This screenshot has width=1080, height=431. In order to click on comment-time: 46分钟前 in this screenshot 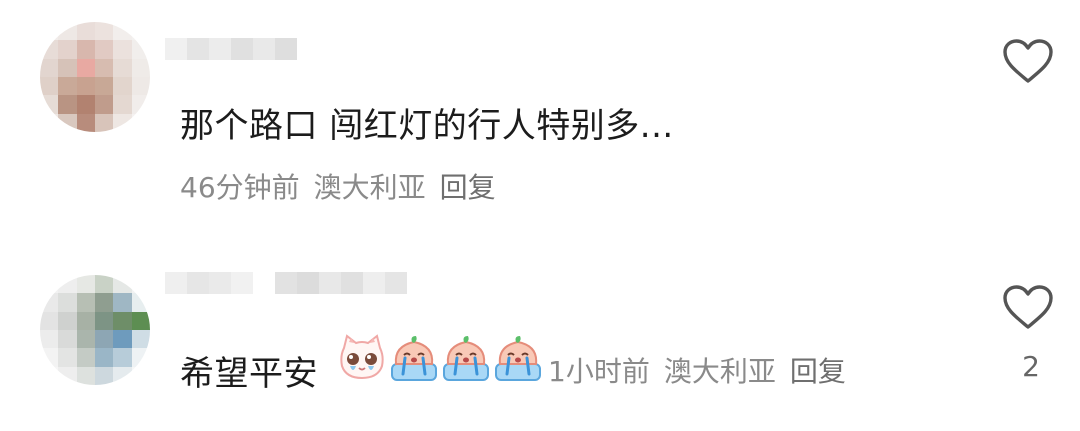, I will do `click(240, 187)`.